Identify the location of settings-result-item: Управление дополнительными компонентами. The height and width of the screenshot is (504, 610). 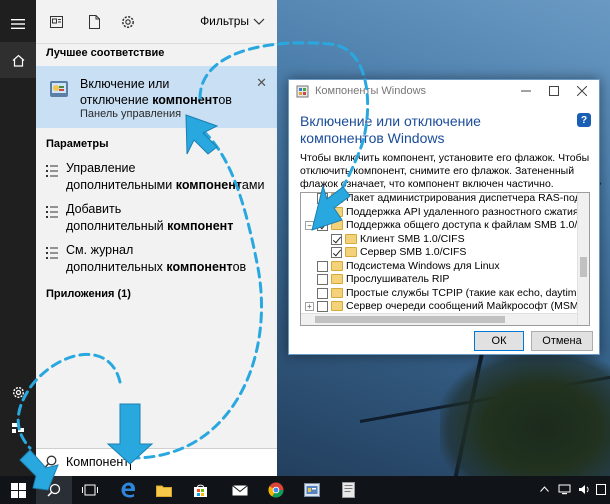
(156, 179).